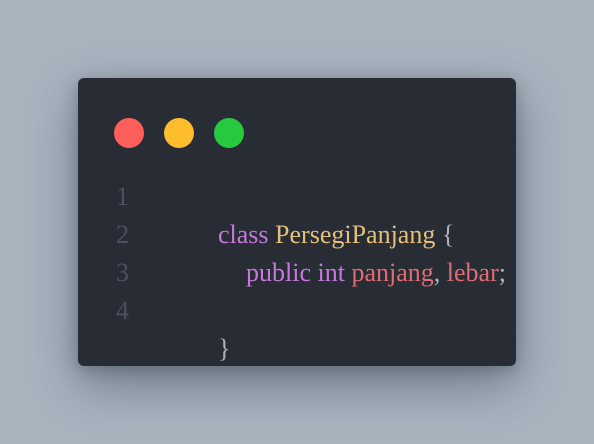  I want to click on line-number: 3, so click(122, 272).